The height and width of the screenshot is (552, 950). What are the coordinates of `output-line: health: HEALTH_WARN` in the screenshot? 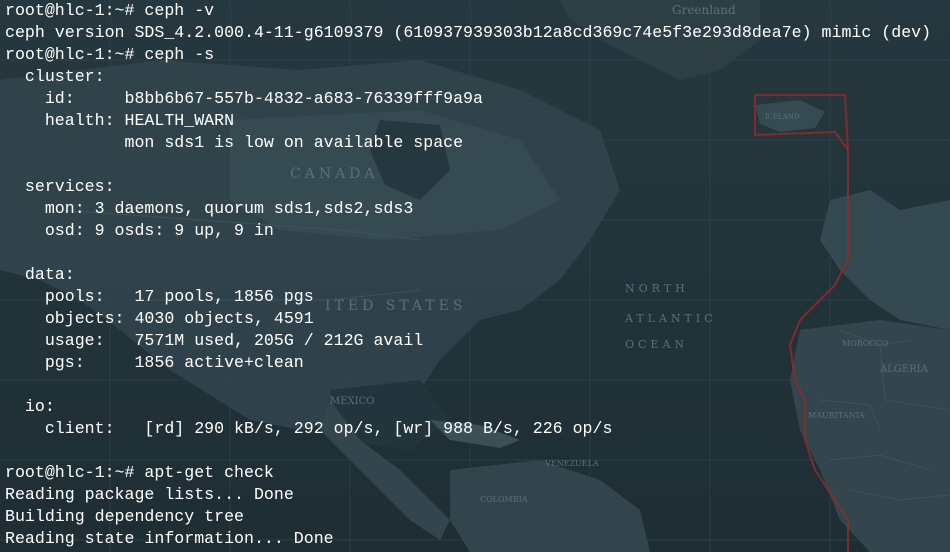 It's located at (120, 120).